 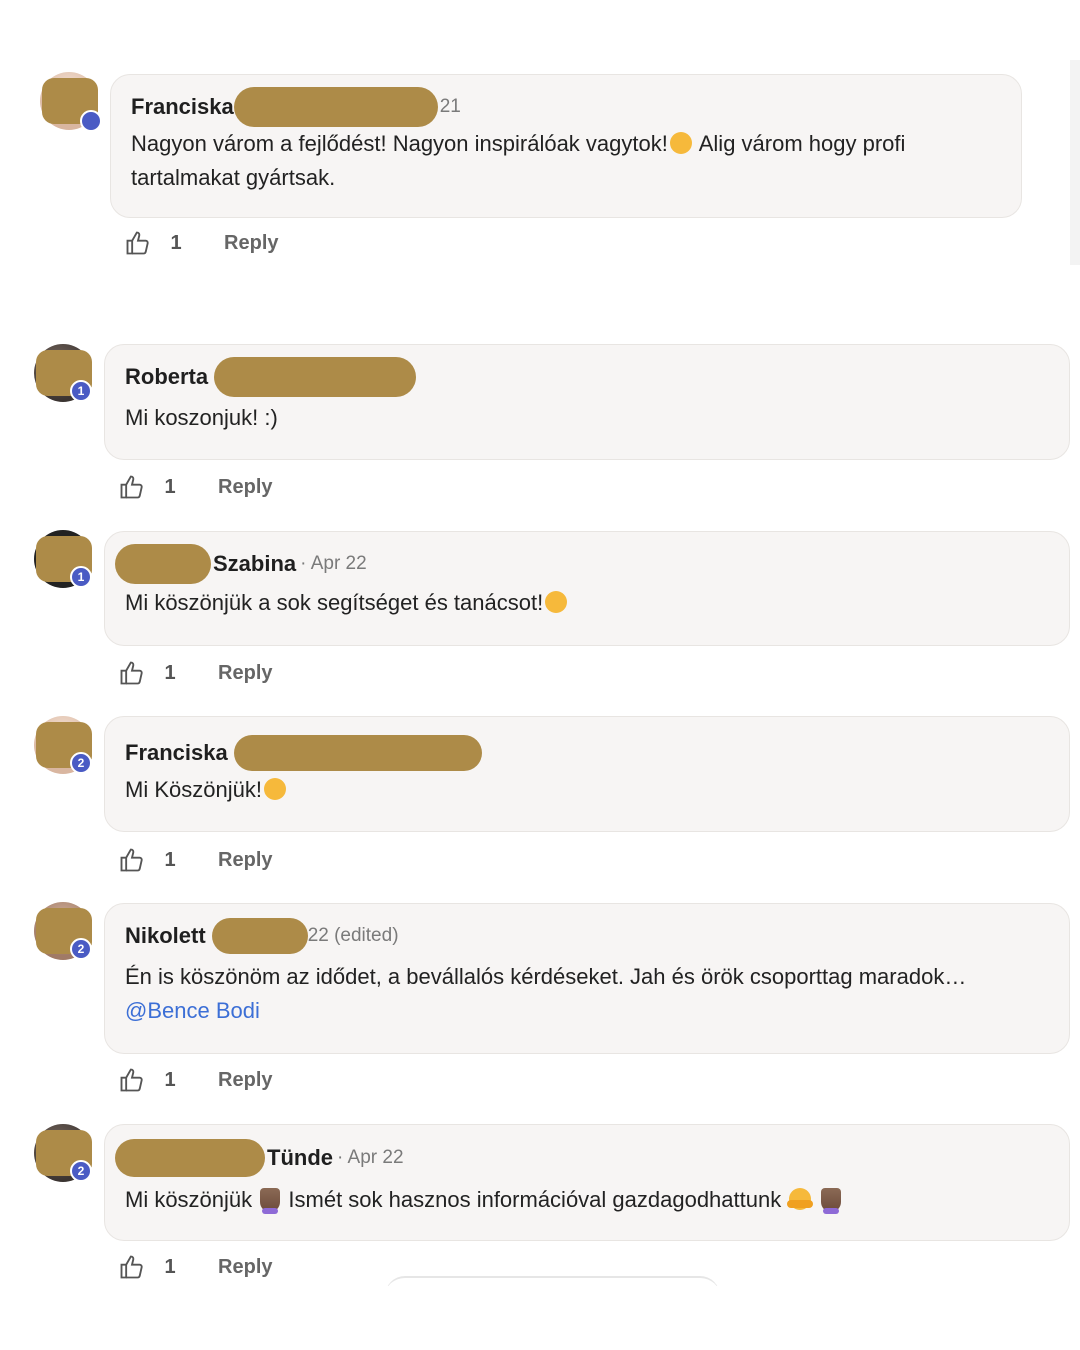 I want to click on comment-text: Mi Köszönjük!, so click(x=582, y=790).